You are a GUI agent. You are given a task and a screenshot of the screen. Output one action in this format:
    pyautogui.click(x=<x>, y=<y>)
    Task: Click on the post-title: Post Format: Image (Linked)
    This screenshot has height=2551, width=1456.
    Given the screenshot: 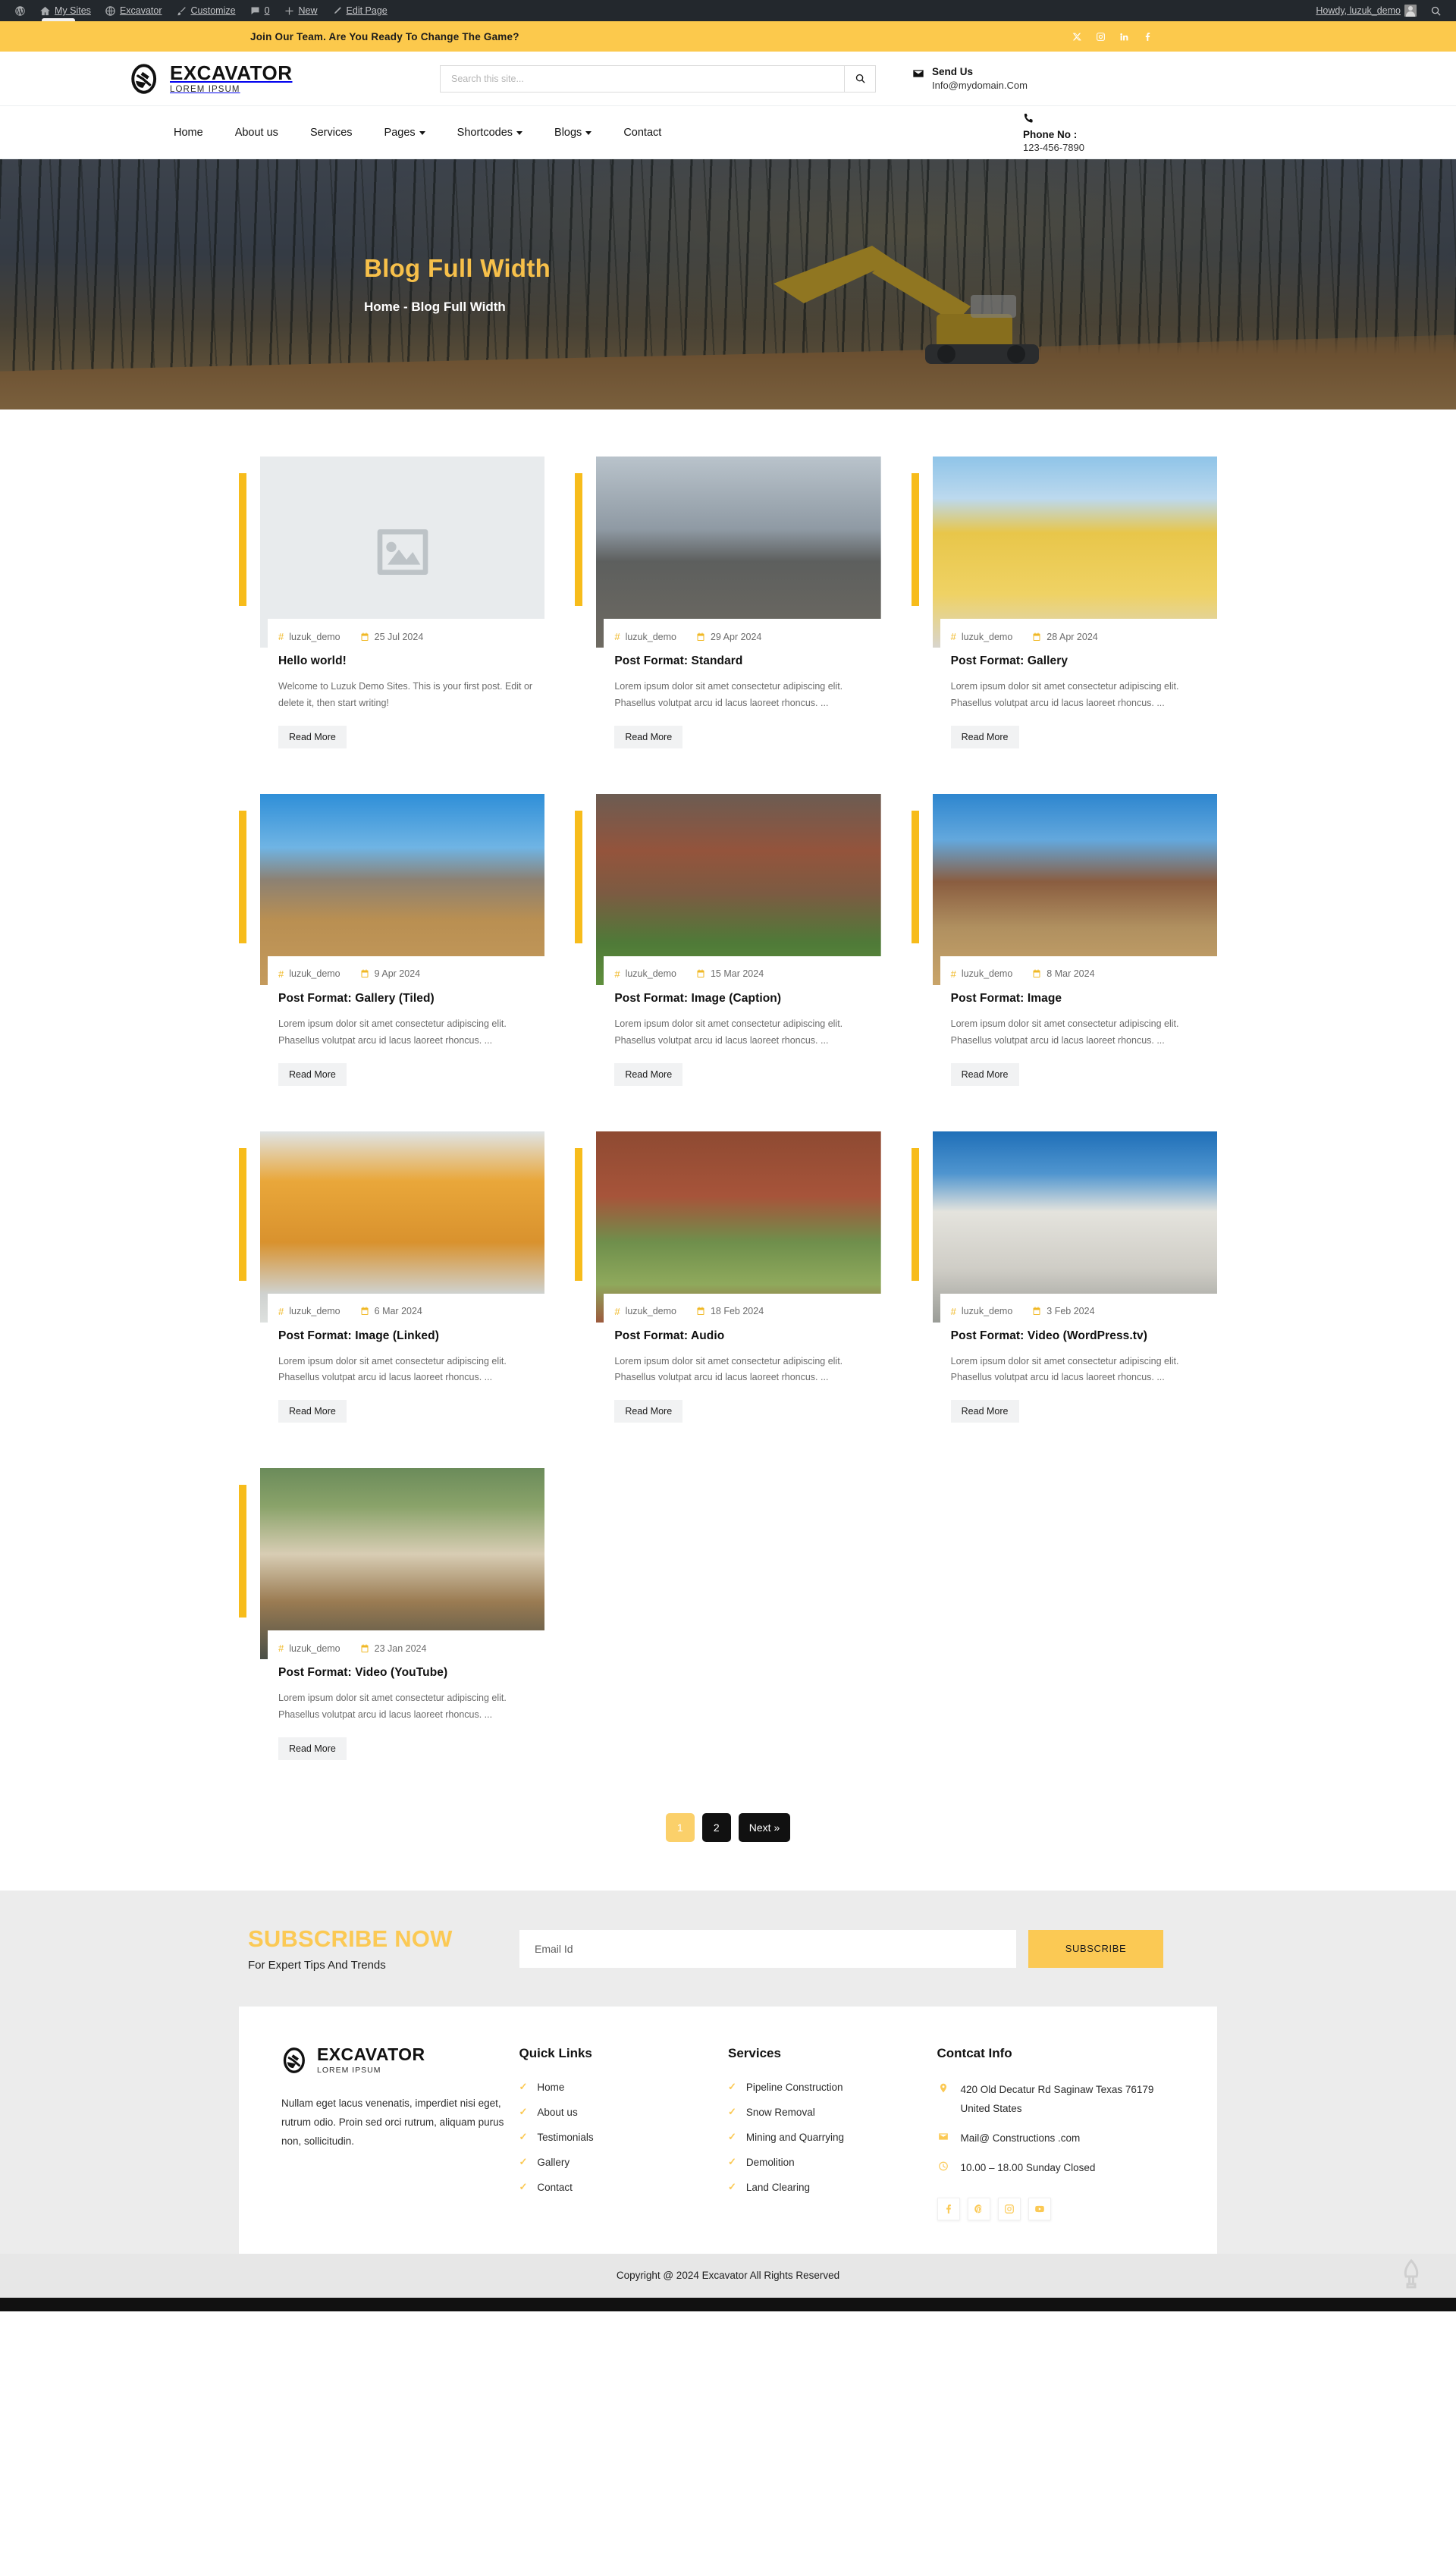 What is the action you would take?
    pyautogui.click(x=411, y=1336)
    